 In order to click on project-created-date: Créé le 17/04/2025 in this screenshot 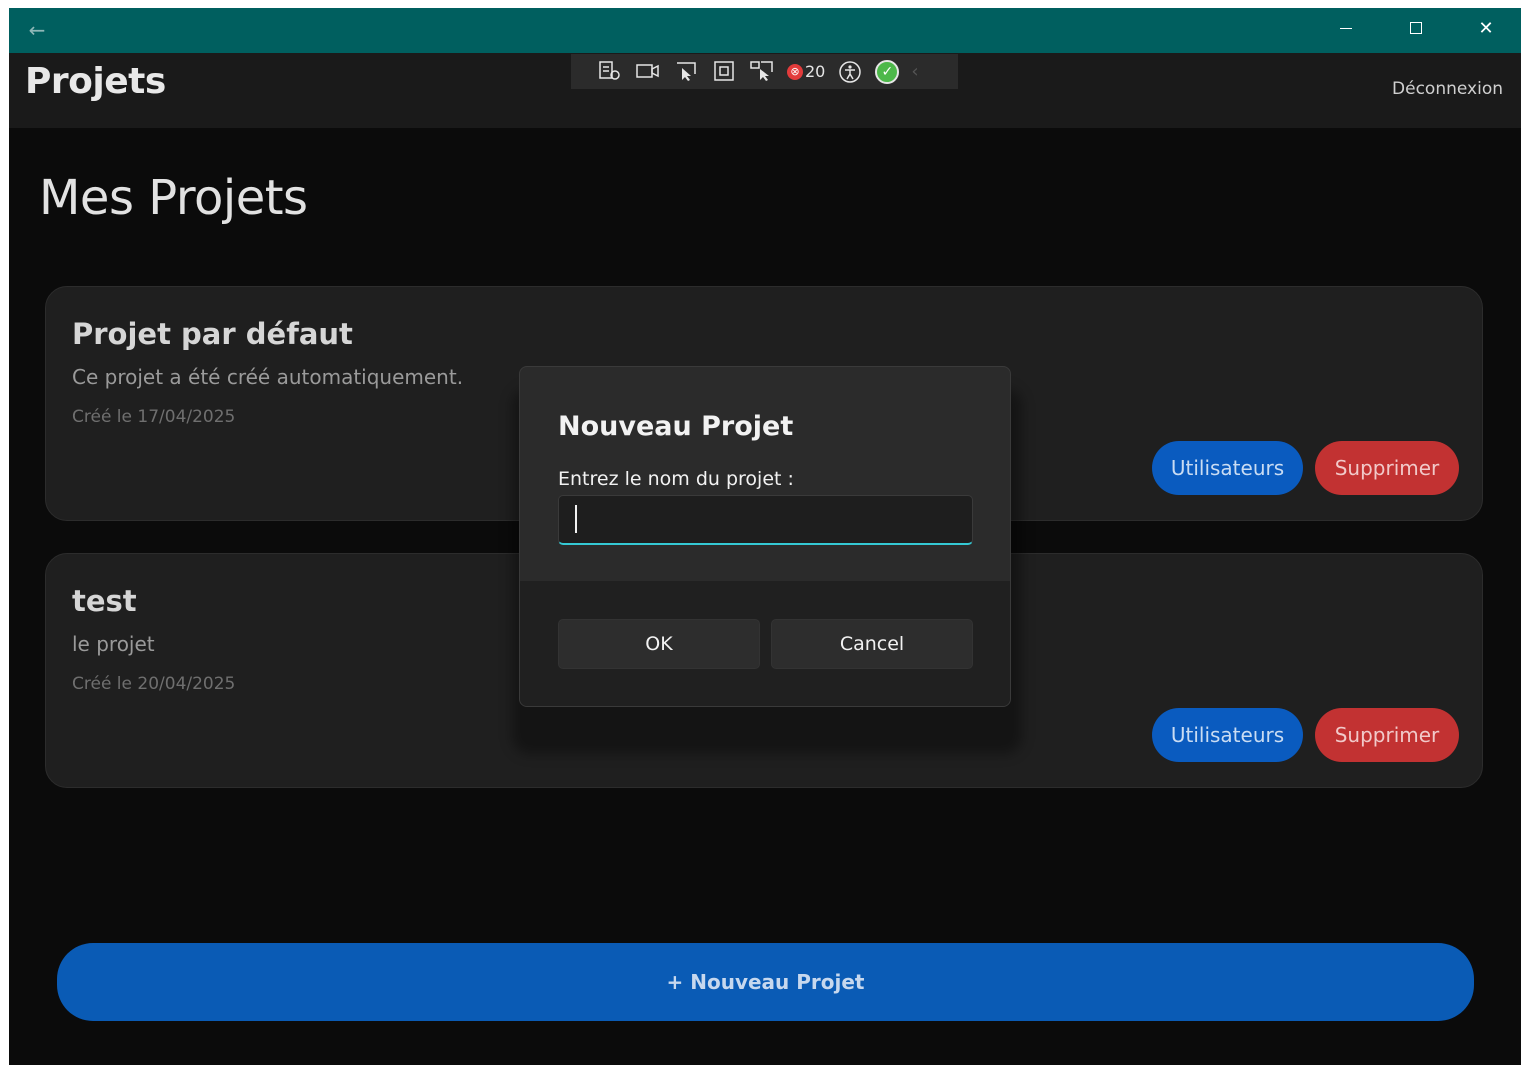, I will do `click(154, 417)`.